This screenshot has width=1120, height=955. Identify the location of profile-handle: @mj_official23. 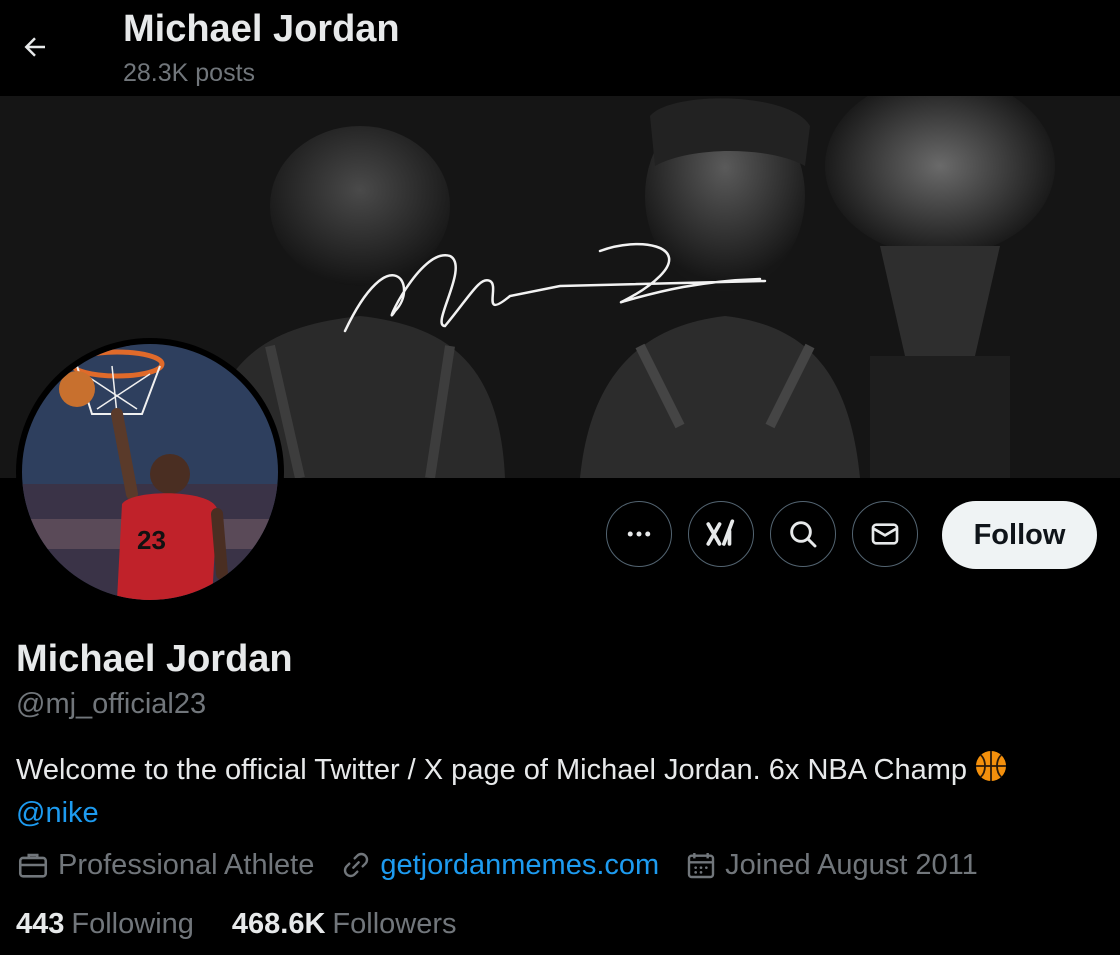
(111, 704).